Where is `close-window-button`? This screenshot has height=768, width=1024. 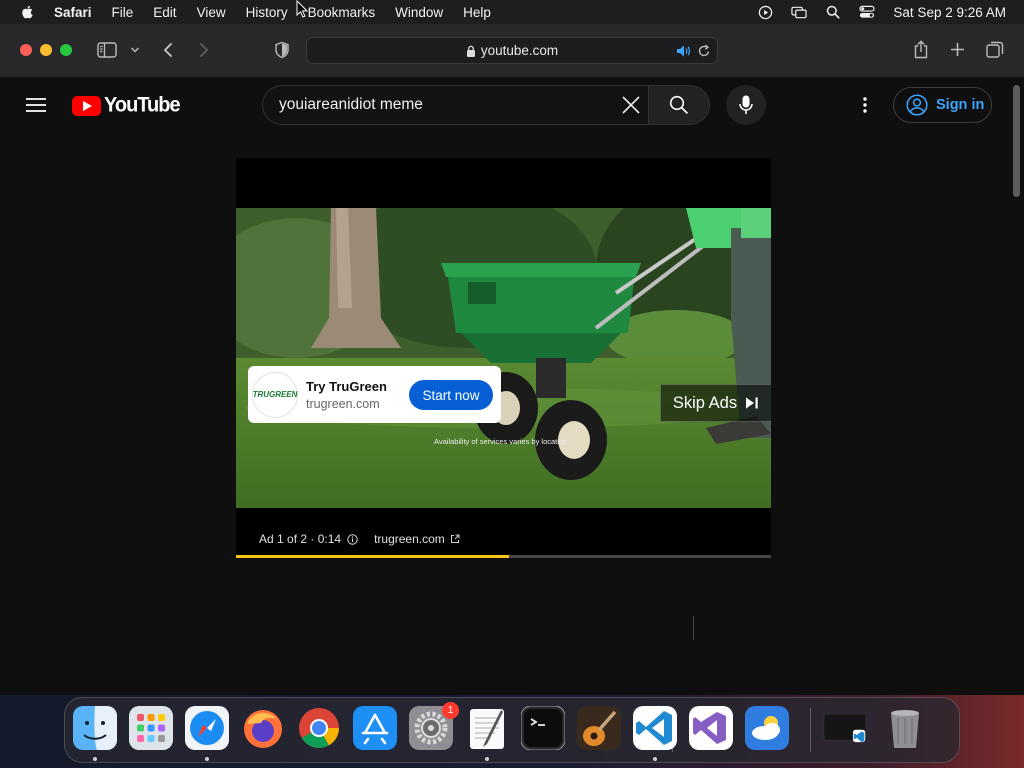
close-window-button is located at coordinates (26, 50).